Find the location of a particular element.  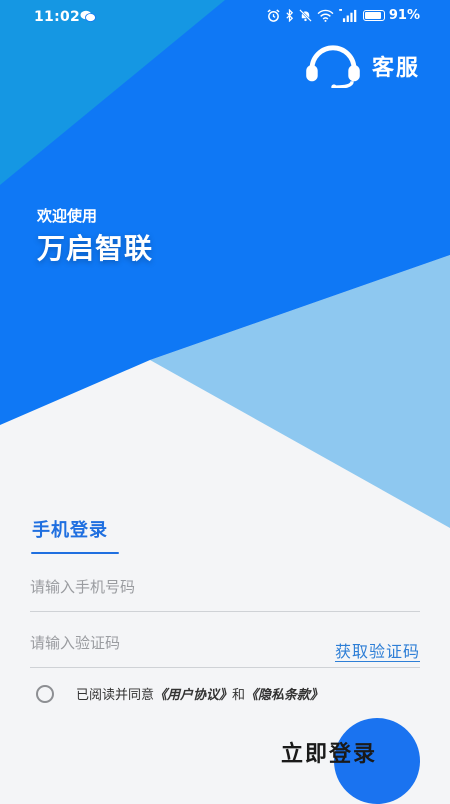

agreement-checkbox is located at coordinates (45, 693).